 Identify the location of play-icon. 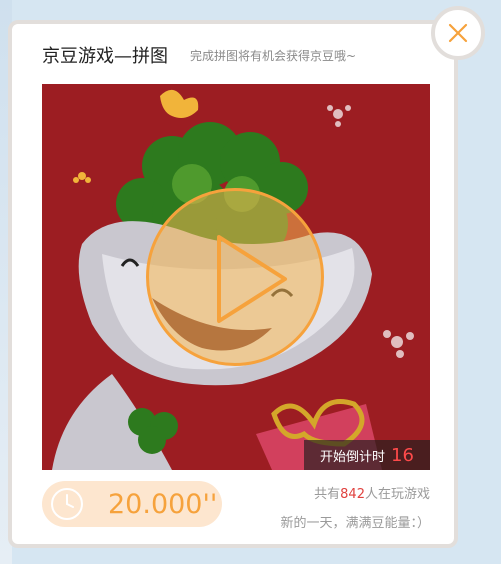
(252, 279).